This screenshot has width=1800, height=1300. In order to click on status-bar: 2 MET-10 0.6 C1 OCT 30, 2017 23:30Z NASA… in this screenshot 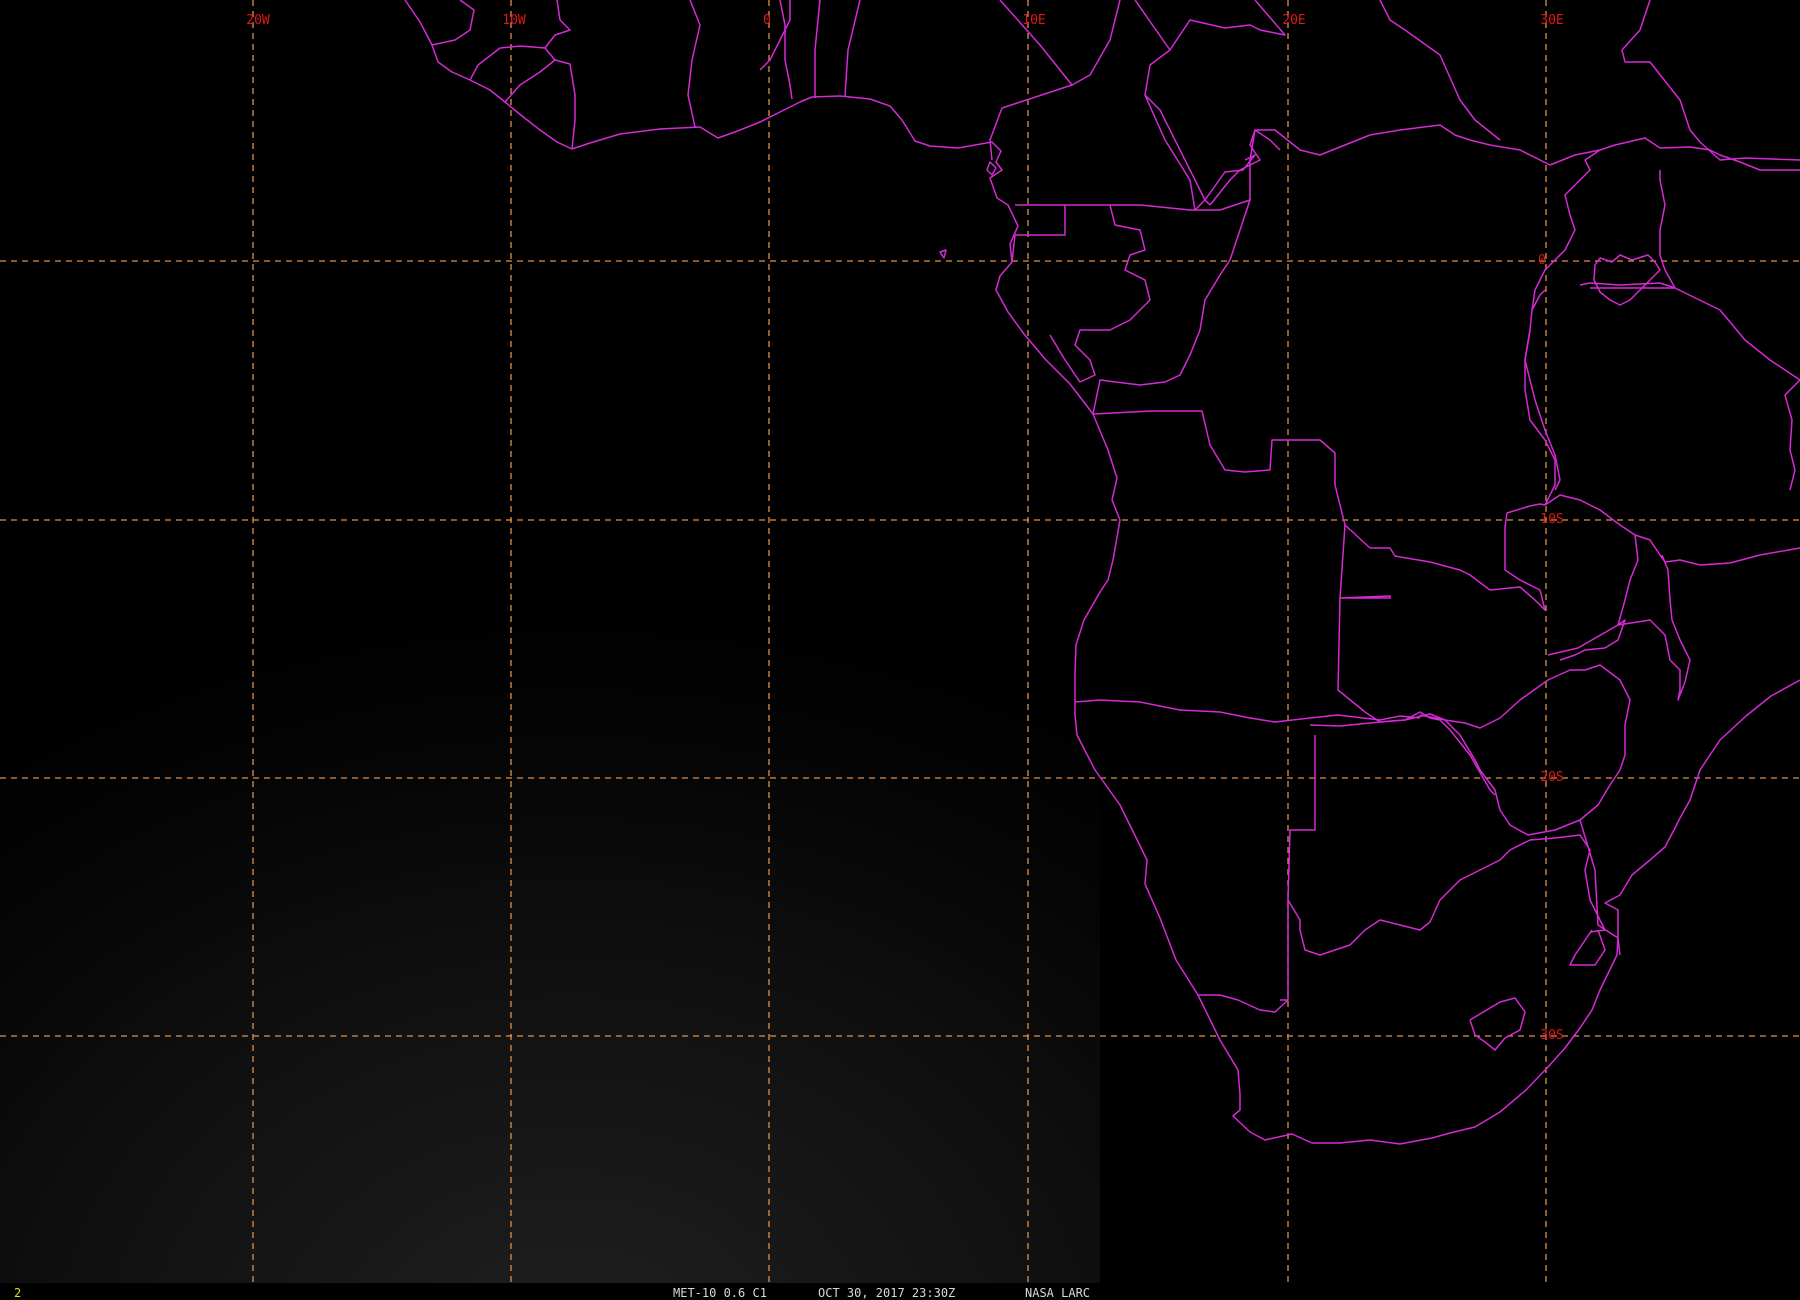, I will do `click(900, 1291)`.